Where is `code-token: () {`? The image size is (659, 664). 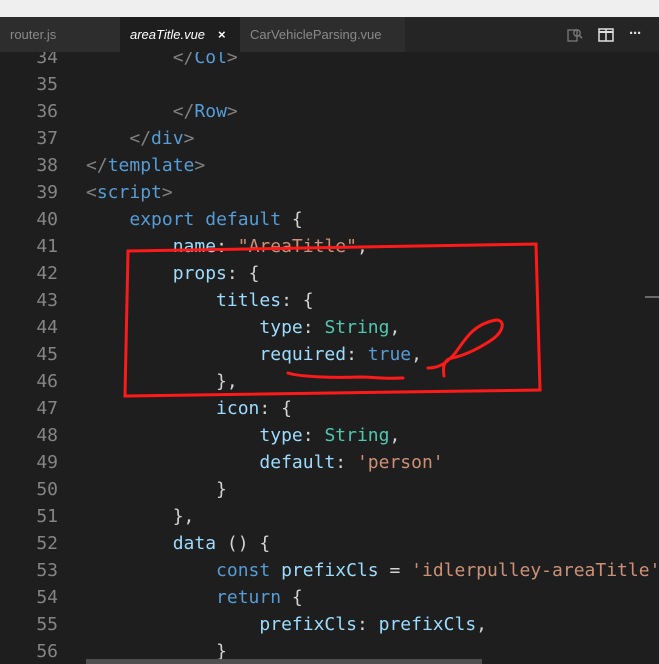 code-token: () { is located at coordinates (243, 543).